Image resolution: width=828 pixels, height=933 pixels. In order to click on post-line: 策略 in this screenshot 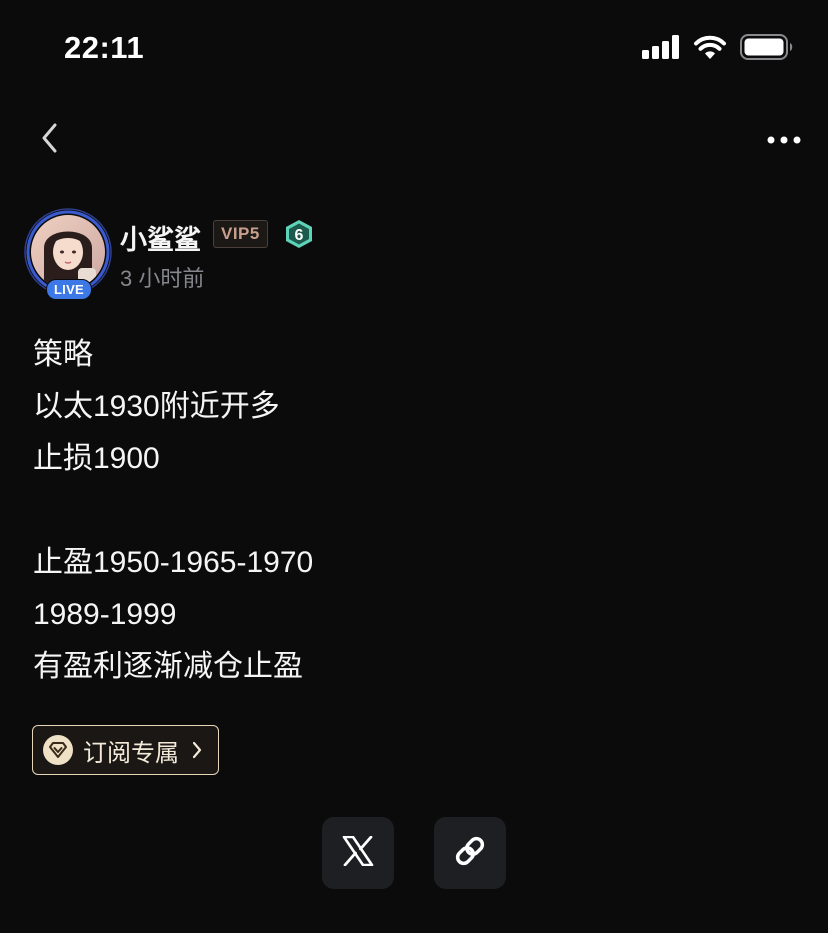, I will do `click(63, 354)`.